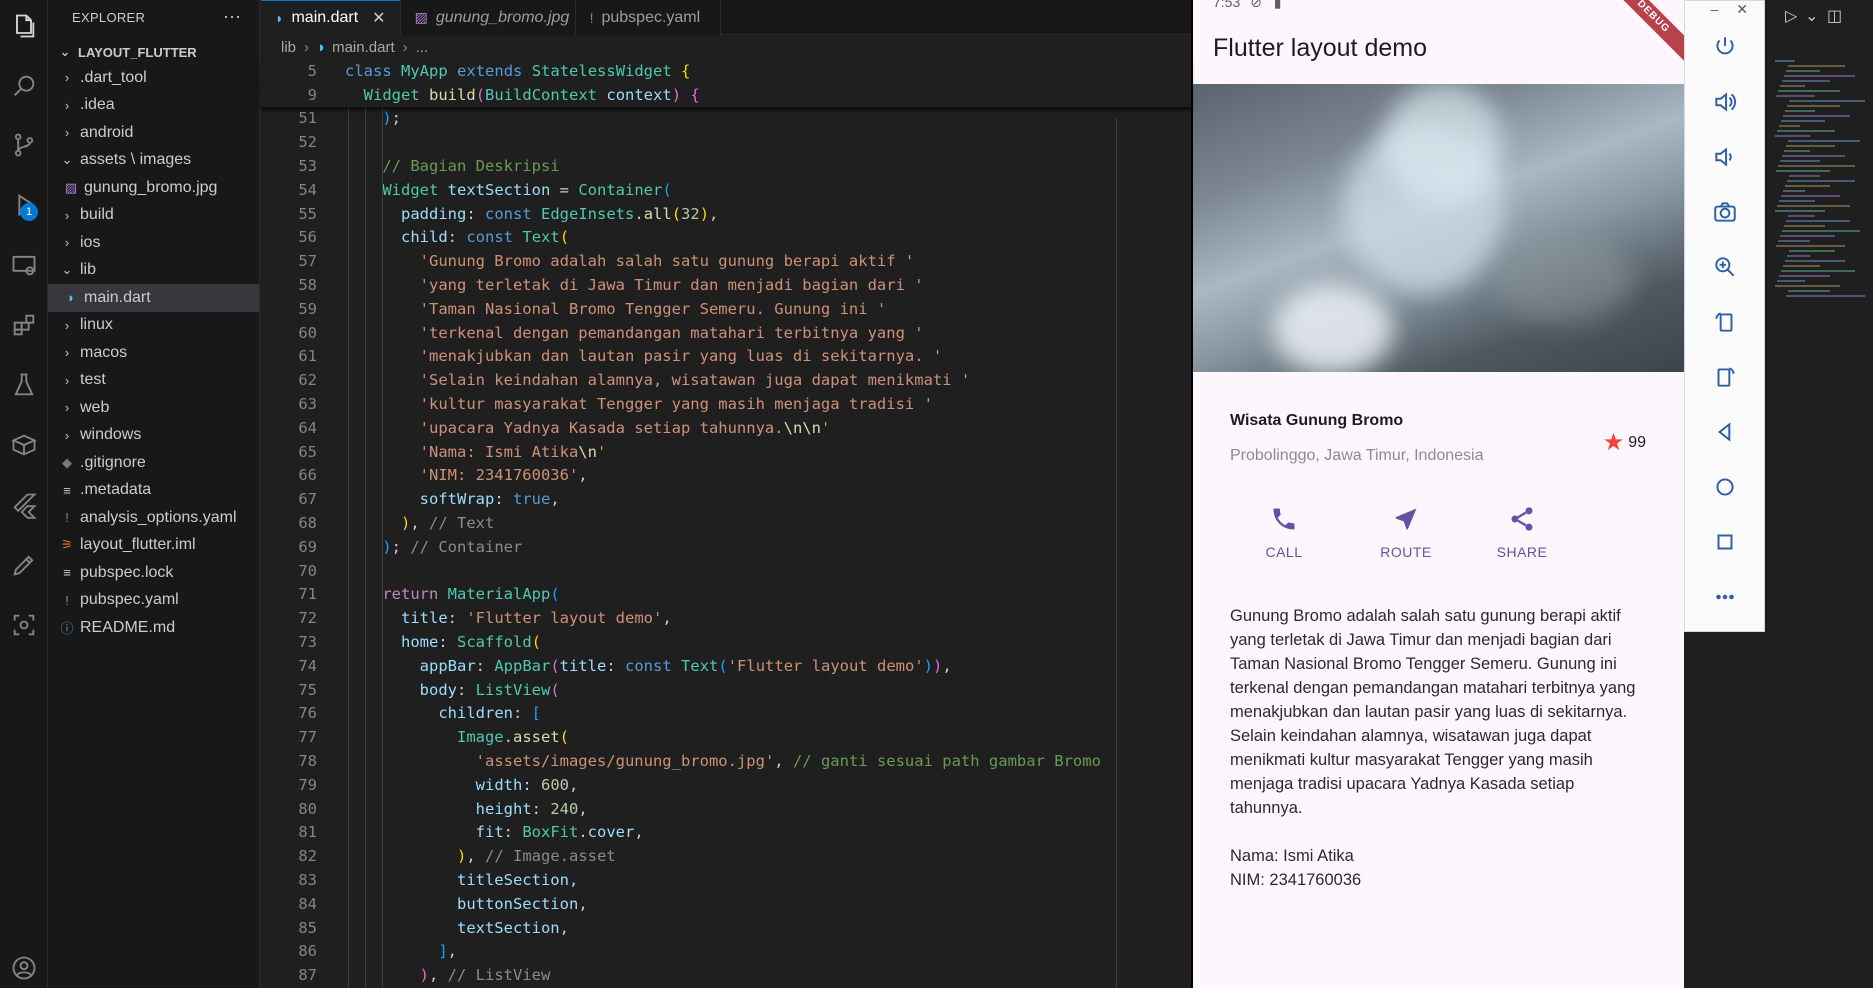 The height and width of the screenshot is (988, 1873). I want to click on more-button, so click(1724, 596).